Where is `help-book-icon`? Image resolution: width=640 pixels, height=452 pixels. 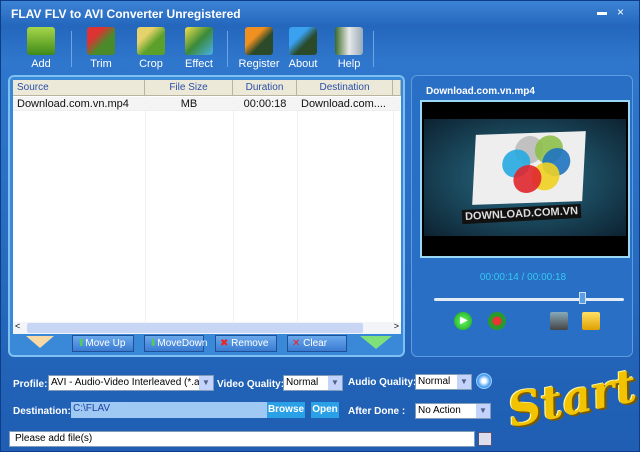 help-book-icon is located at coordinates (349, 41).